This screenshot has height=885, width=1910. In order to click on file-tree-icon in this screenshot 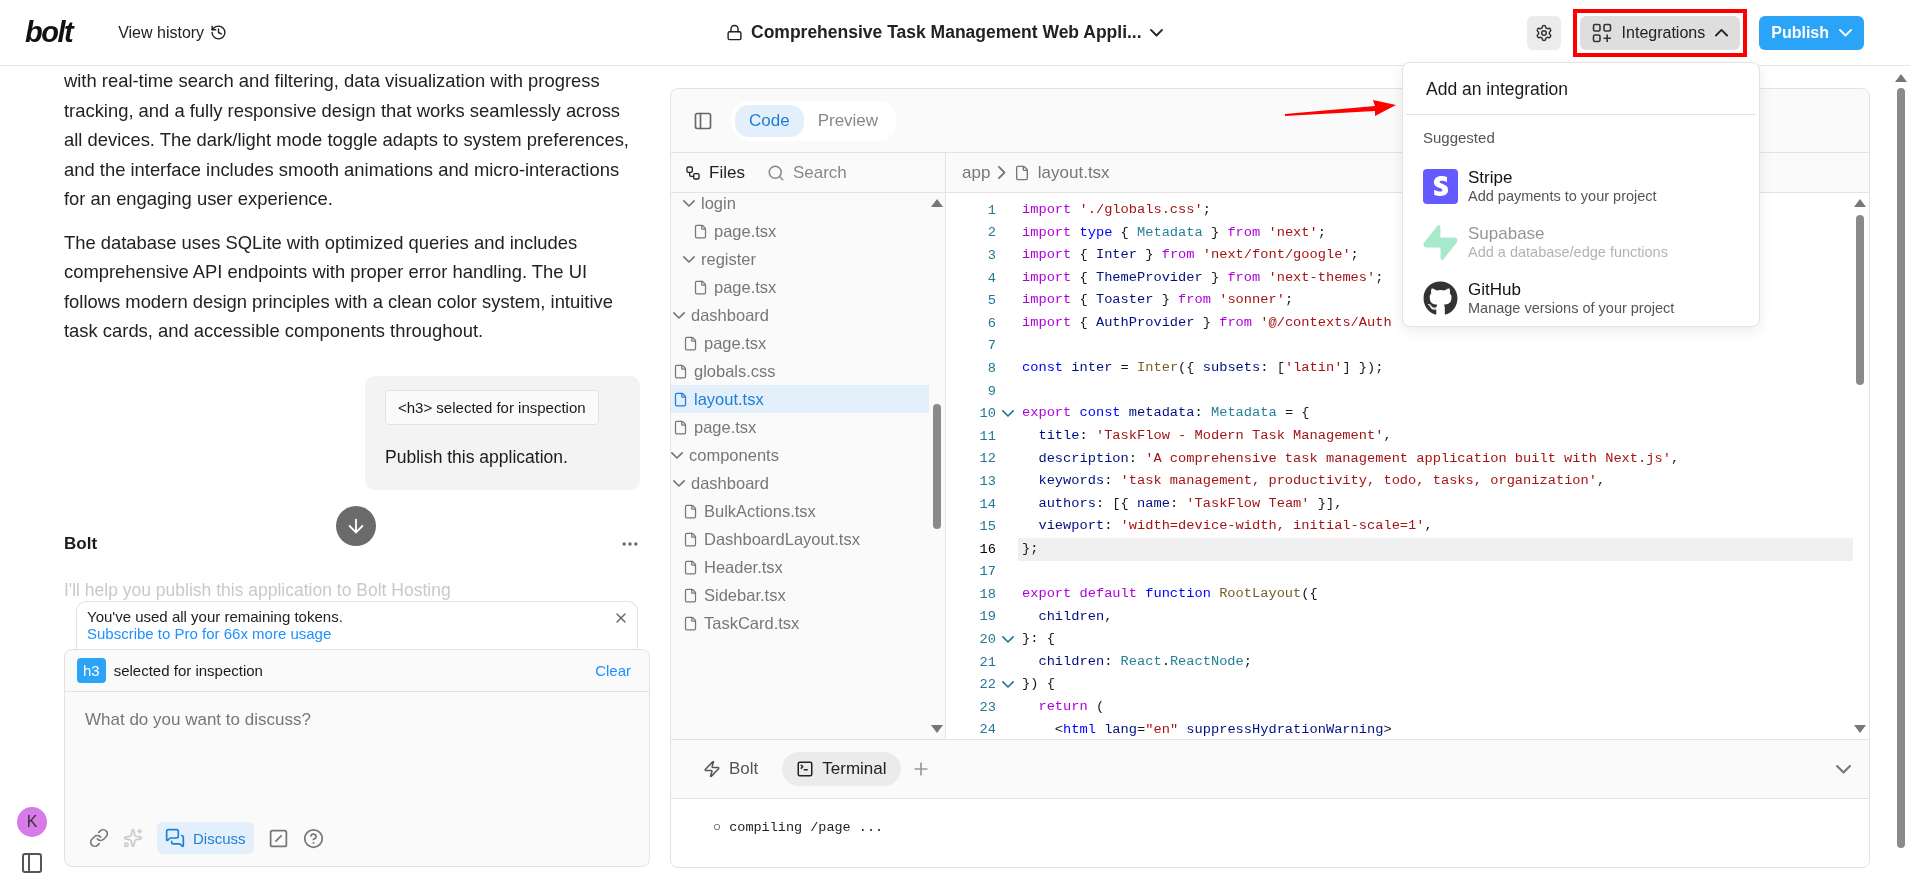, I will do `click(693, 172)`.